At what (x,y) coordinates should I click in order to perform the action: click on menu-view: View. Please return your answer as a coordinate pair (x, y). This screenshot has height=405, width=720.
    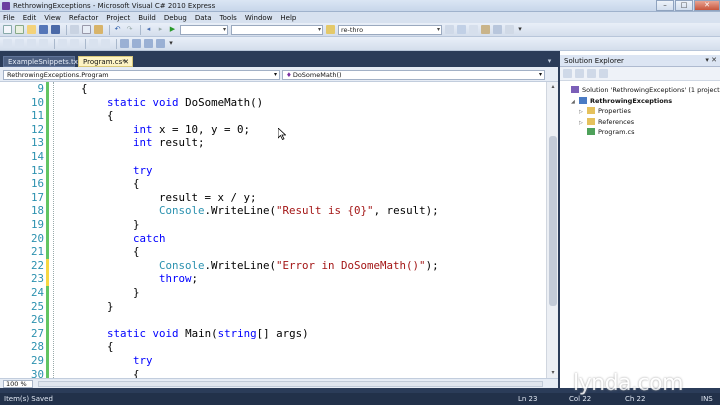
    Looking at the image, I should click on (52, 18).